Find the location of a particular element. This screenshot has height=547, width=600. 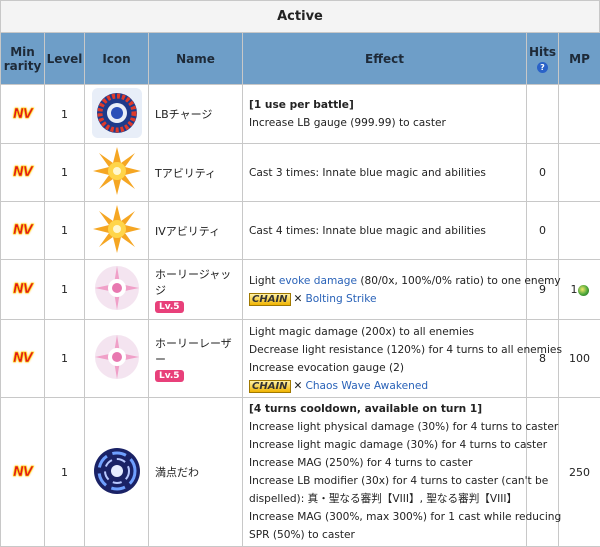

ability-name: Tアビリティ is located at coordinates (195, 172).